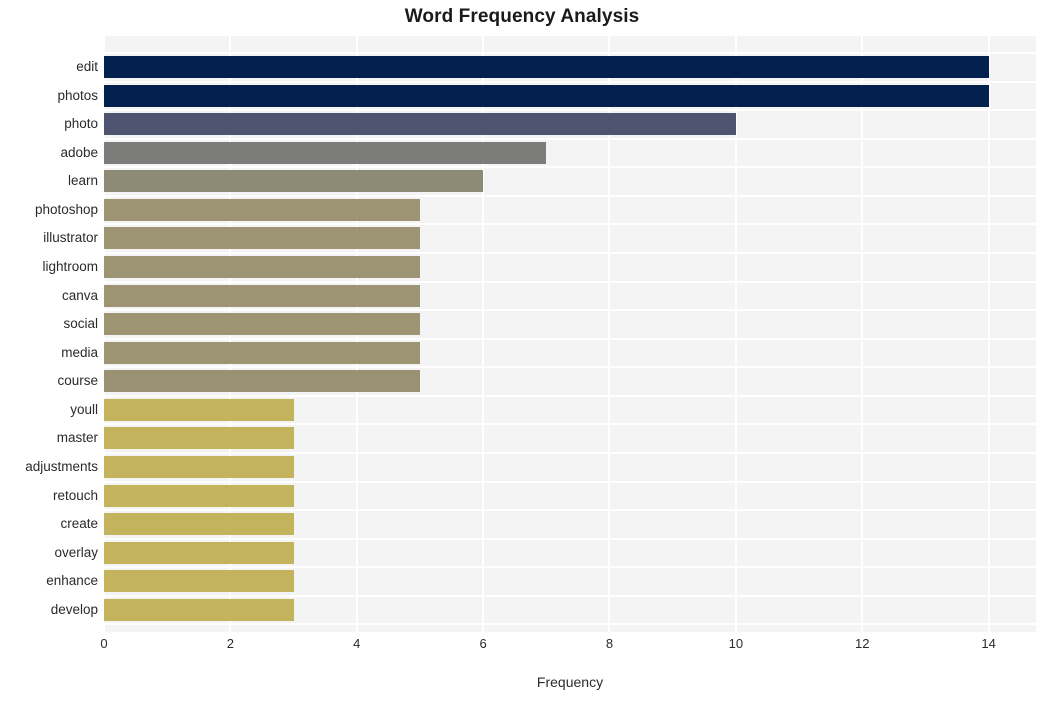 The image size is (1044, 701). I want to click on bar-illustrator, so click(262, 238).